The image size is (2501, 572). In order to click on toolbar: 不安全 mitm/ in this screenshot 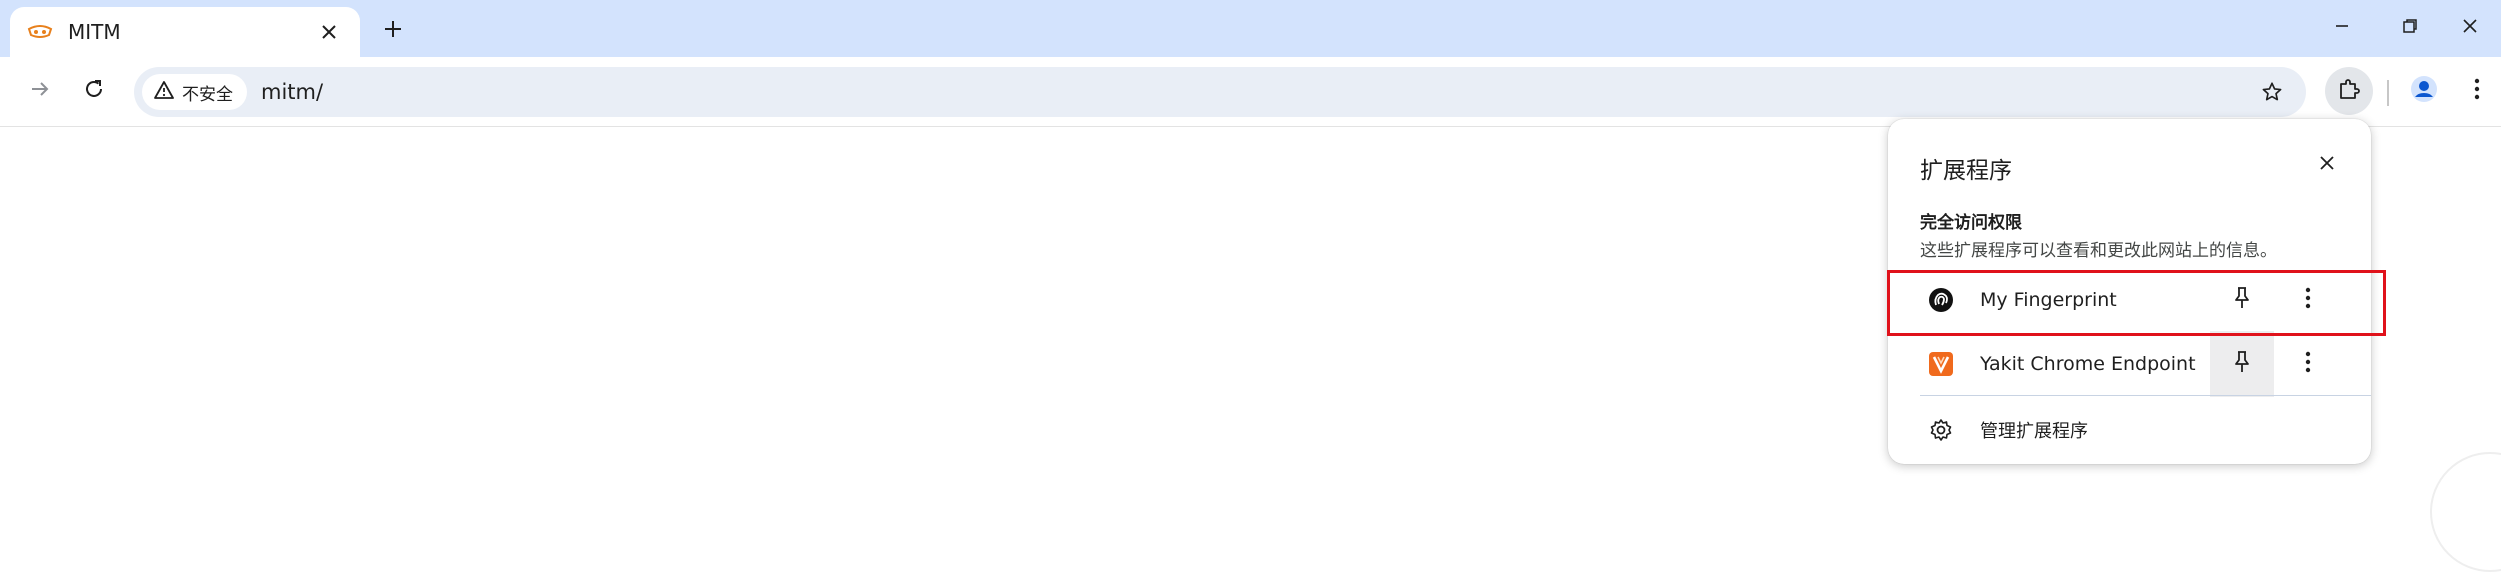, I will do `click(1250, 92)`.